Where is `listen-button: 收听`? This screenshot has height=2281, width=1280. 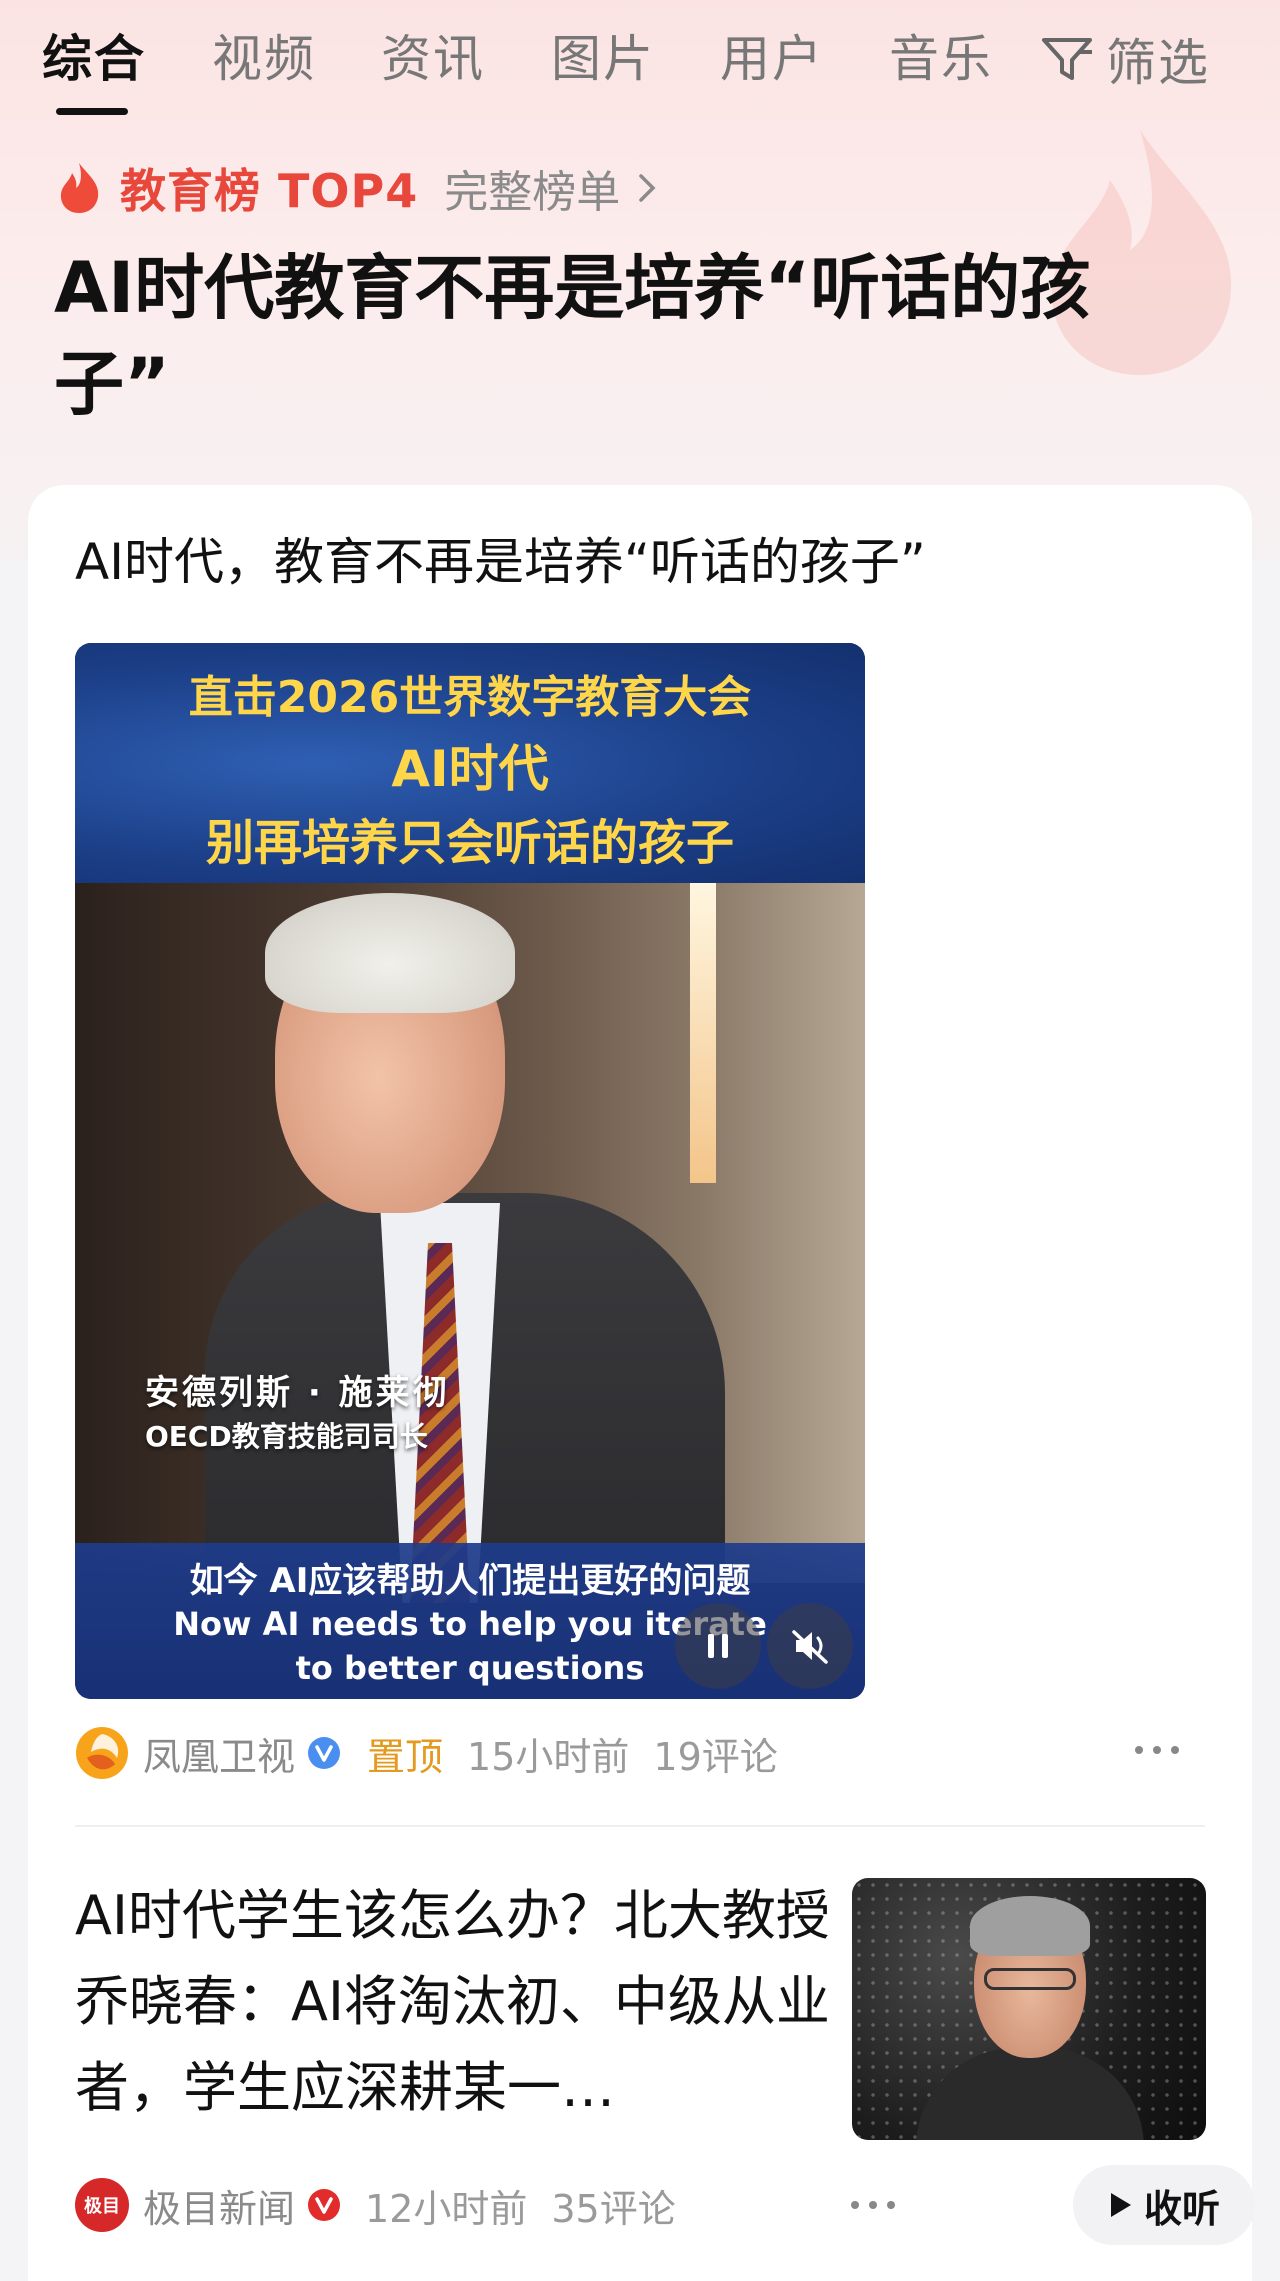
listen-button: 收听 is located at coordinates (1164, 2205).